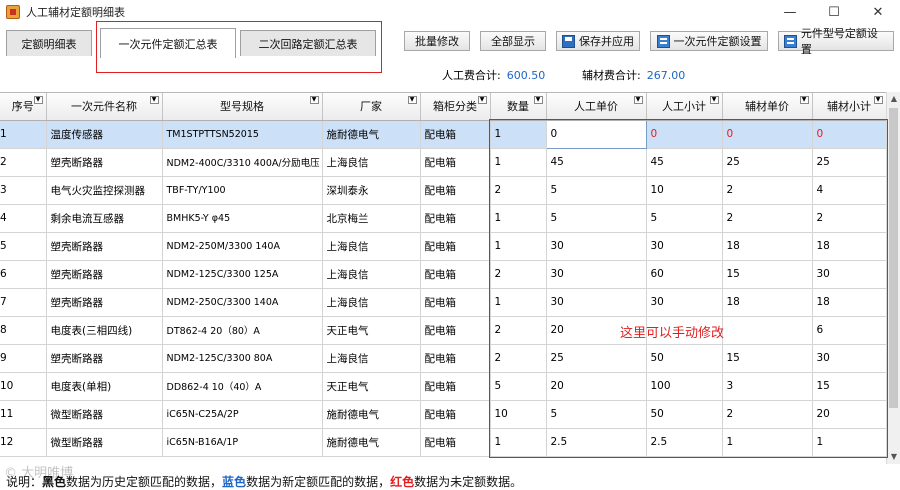  What do you see at coordinates (104, 107) in the screenshot?
I see `column-header: 一次元件名称 ▼` at bounding box center [104, 107].